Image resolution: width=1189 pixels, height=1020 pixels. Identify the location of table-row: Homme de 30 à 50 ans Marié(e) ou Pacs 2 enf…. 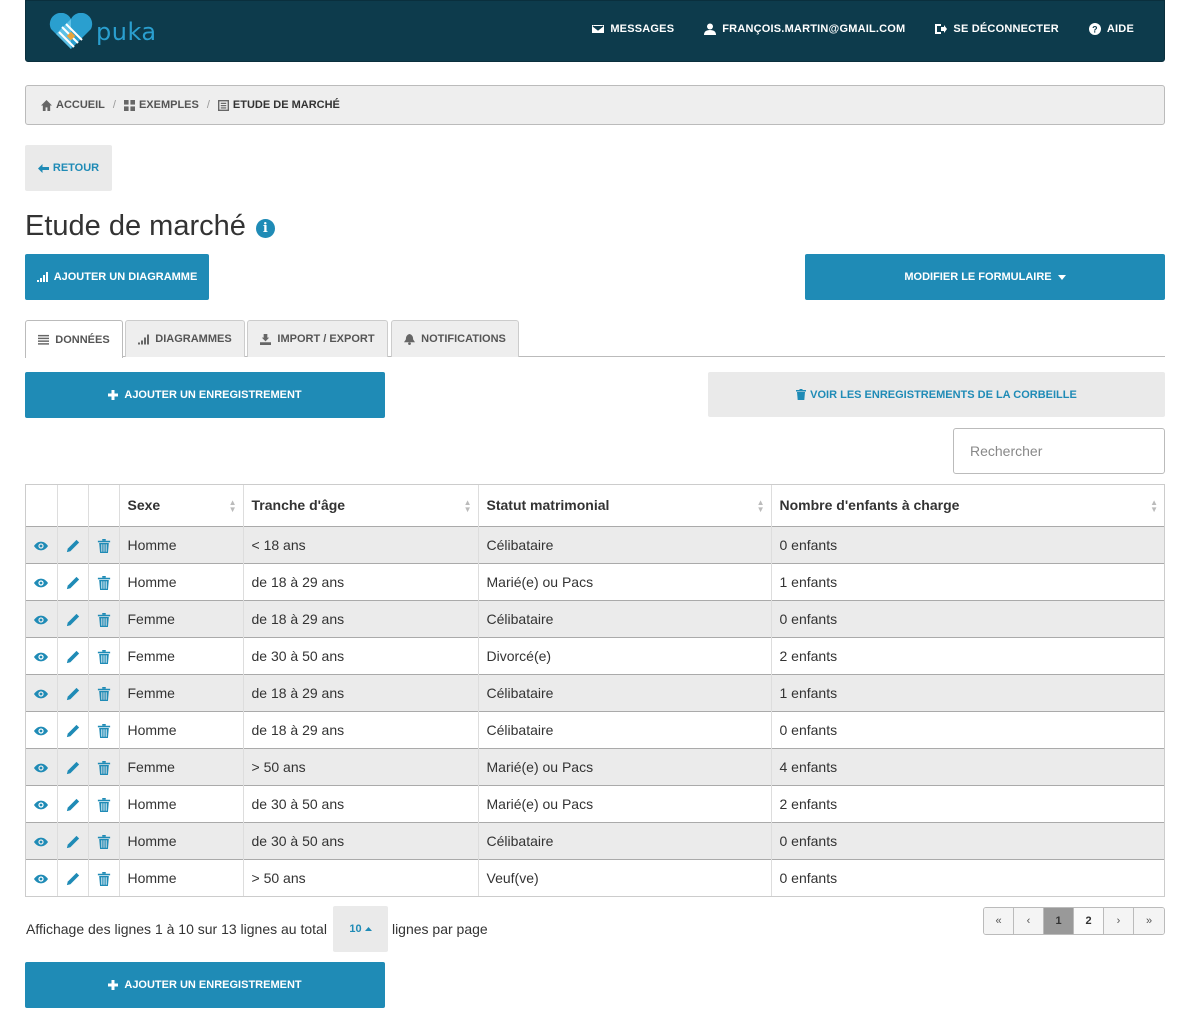
(595, 803).